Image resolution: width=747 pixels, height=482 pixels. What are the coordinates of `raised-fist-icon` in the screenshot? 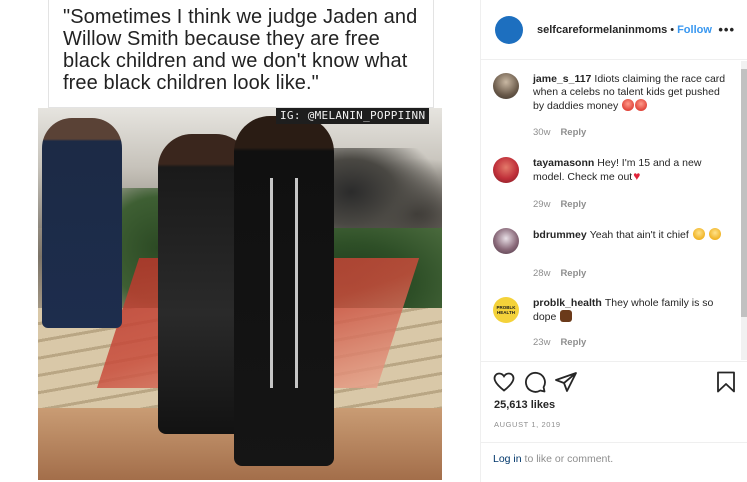 It's located at (566, 316).